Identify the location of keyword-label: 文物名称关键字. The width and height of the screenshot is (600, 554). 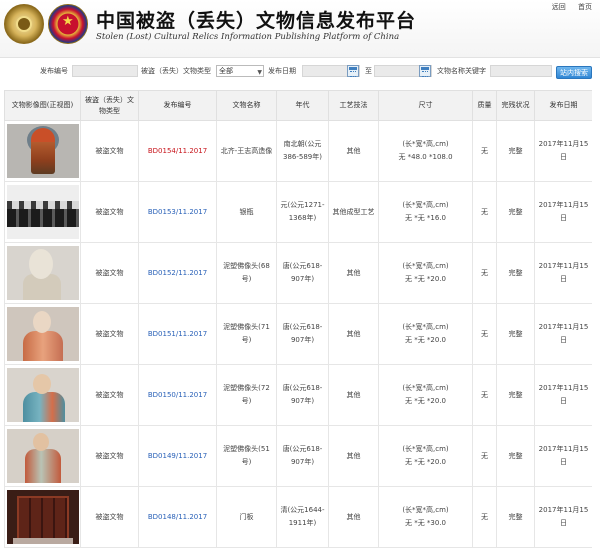
(461, 71).